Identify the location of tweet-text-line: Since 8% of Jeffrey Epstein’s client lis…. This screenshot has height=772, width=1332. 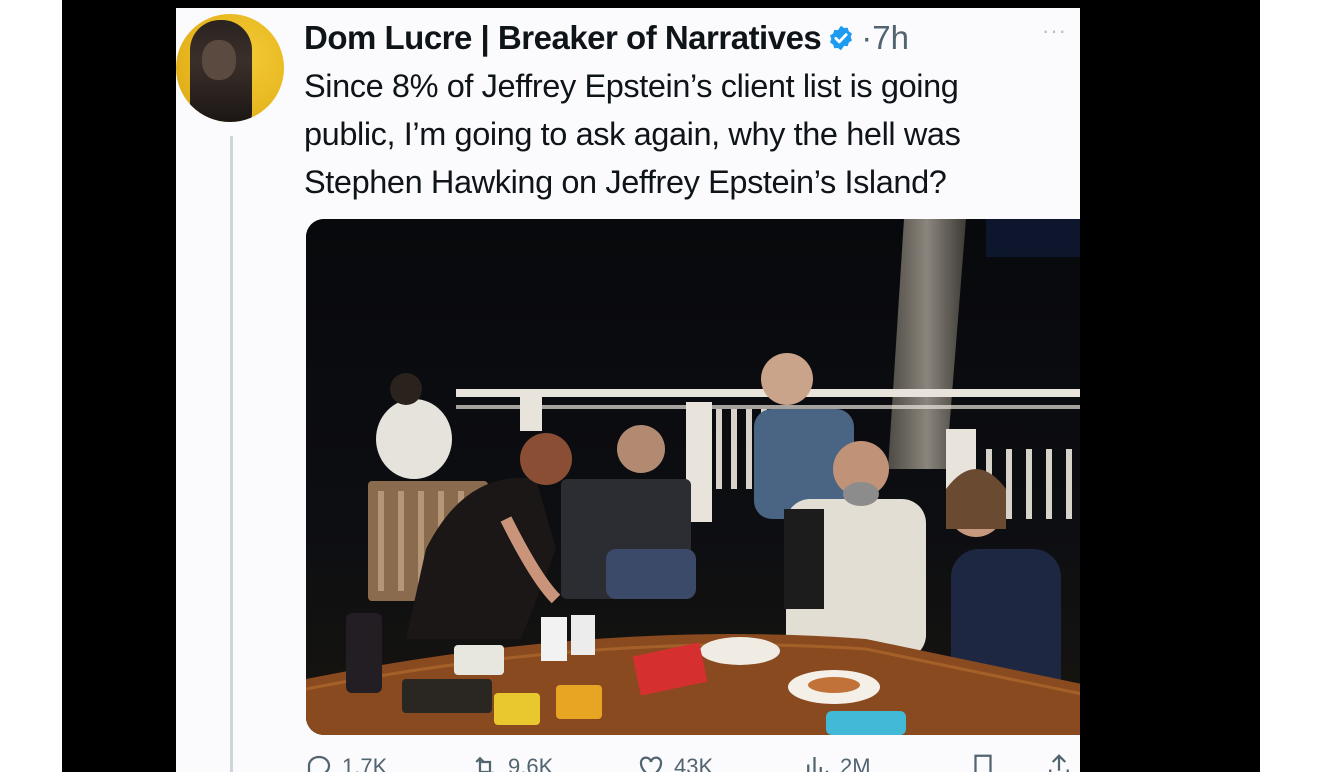
(631, 86).